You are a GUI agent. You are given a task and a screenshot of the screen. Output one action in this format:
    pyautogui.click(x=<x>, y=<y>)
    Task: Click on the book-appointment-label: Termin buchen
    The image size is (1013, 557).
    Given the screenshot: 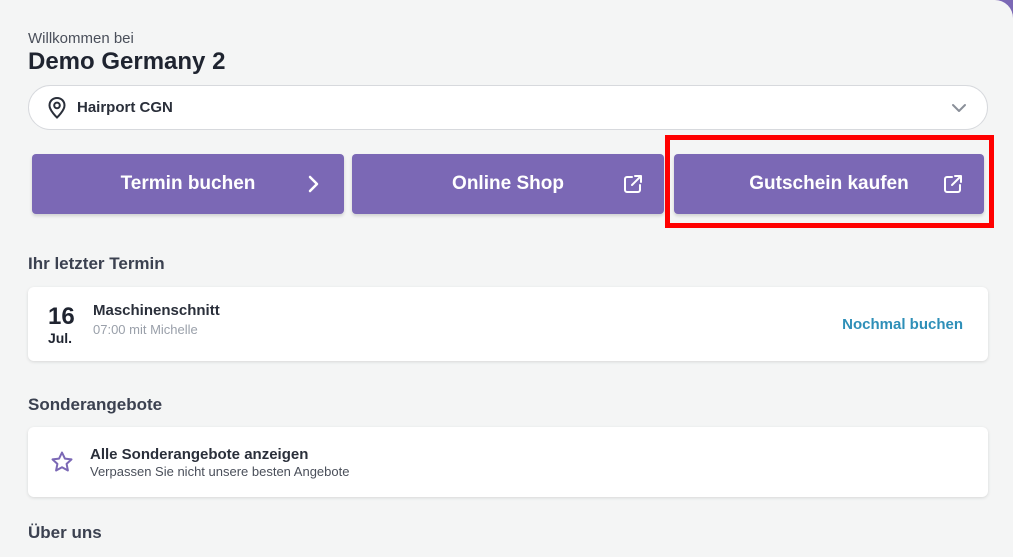 What is the action you would take?
    pyautogui.click(x=188, y=183)
    